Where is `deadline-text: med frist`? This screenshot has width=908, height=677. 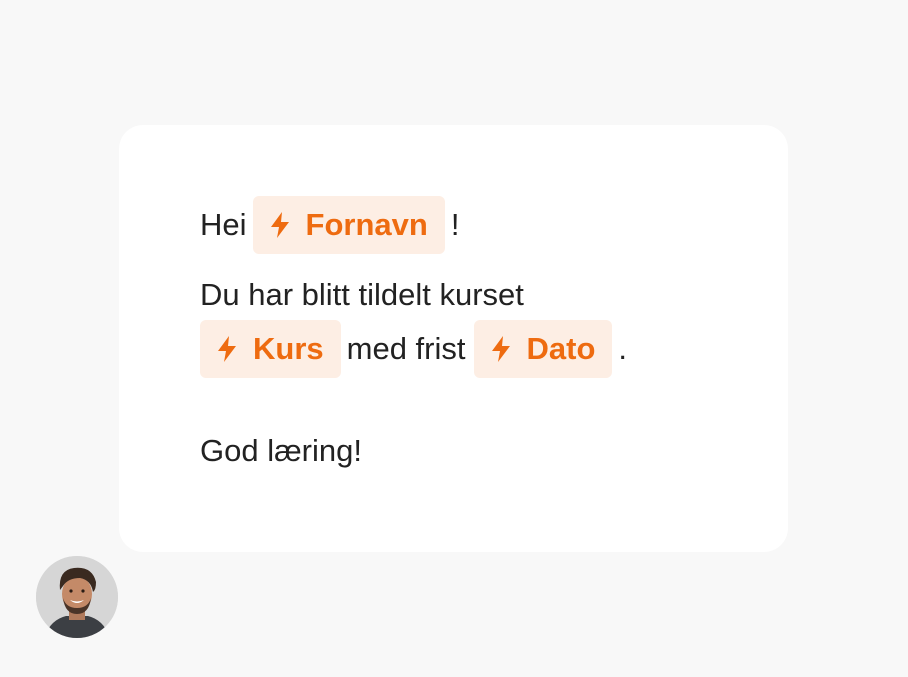 deadline-text: med frist is located at coordinates (406, 348).